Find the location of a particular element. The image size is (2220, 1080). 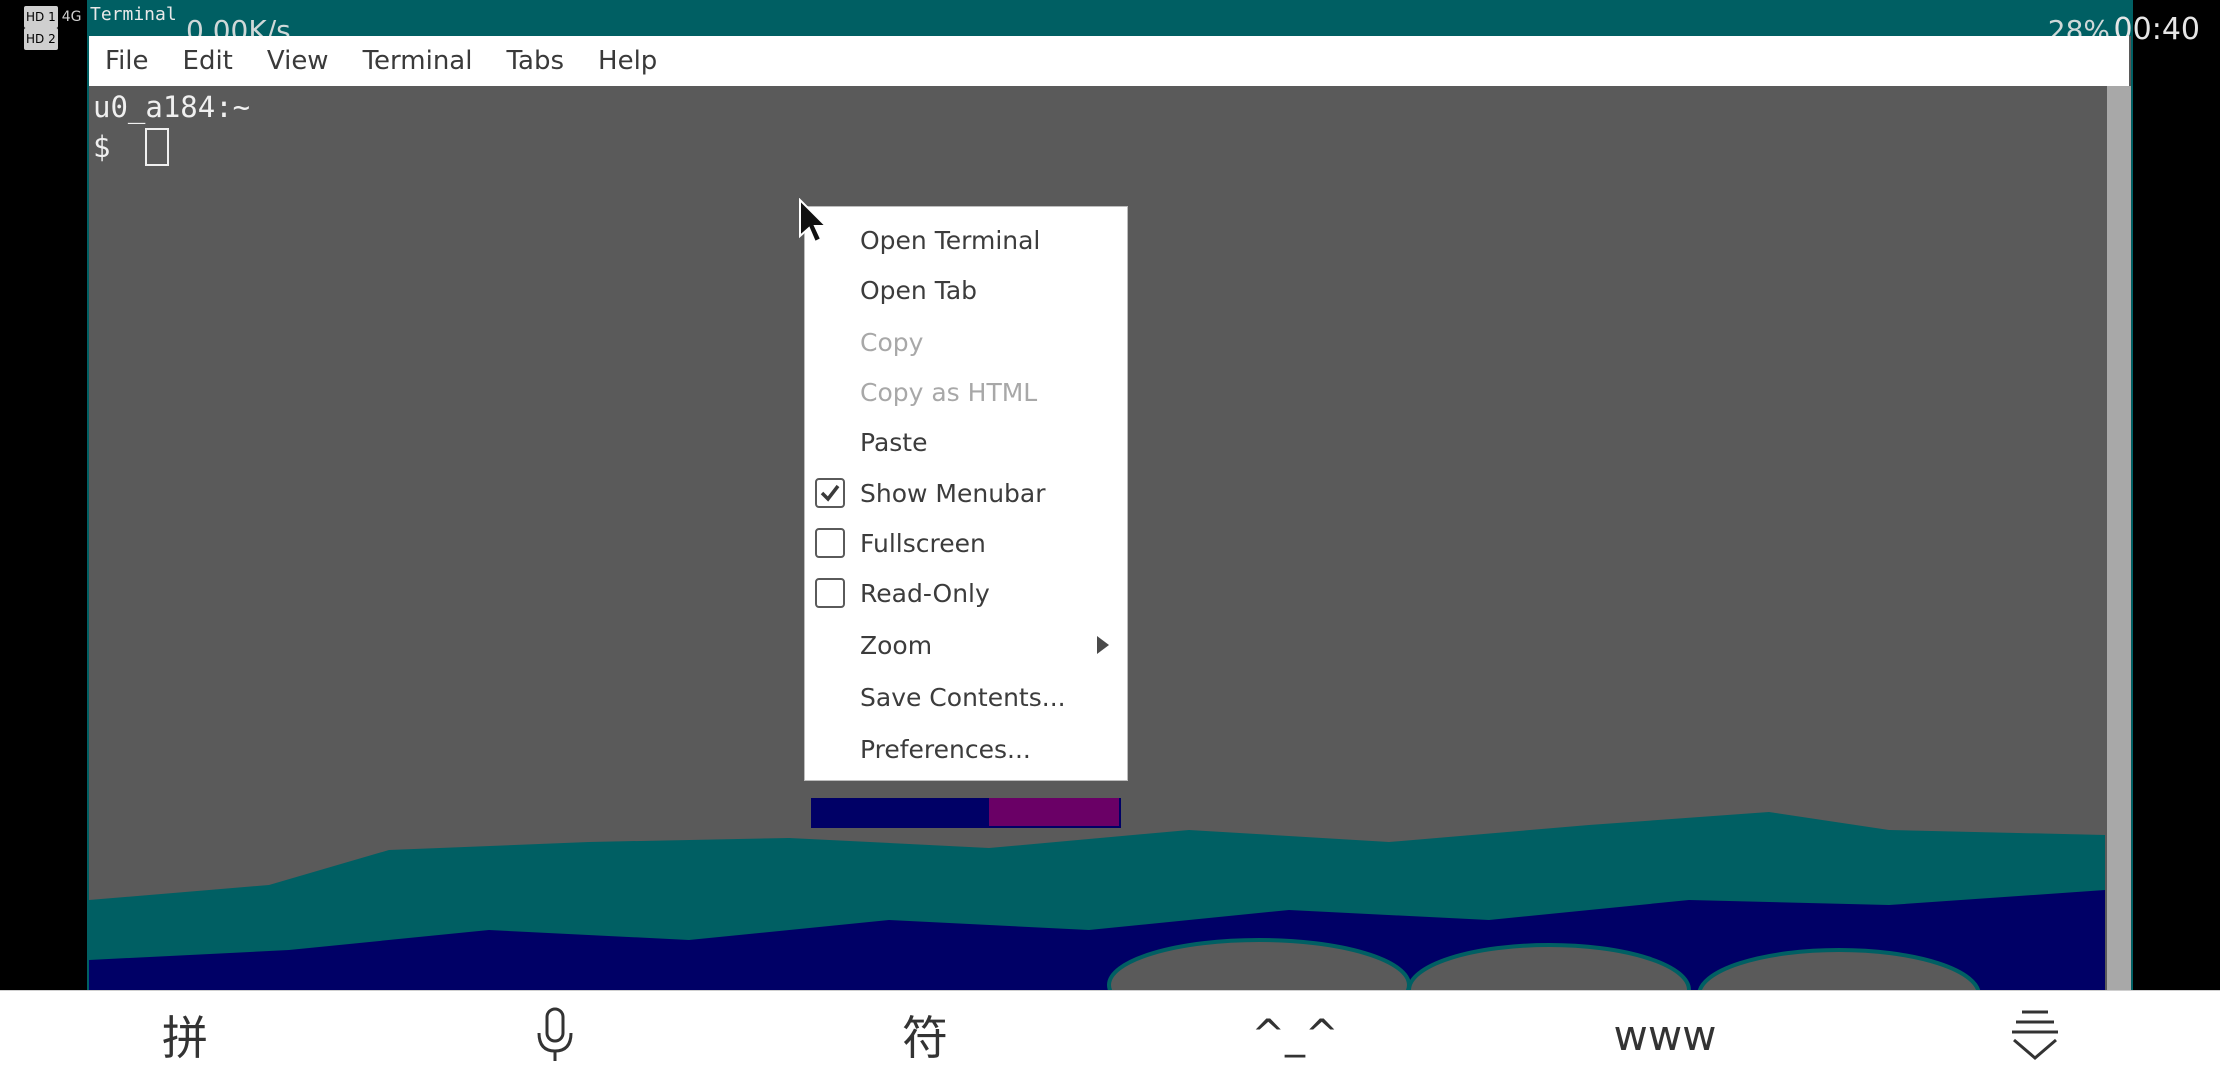

sim1-badge: HD 1 is located at coordinates (41, 17).